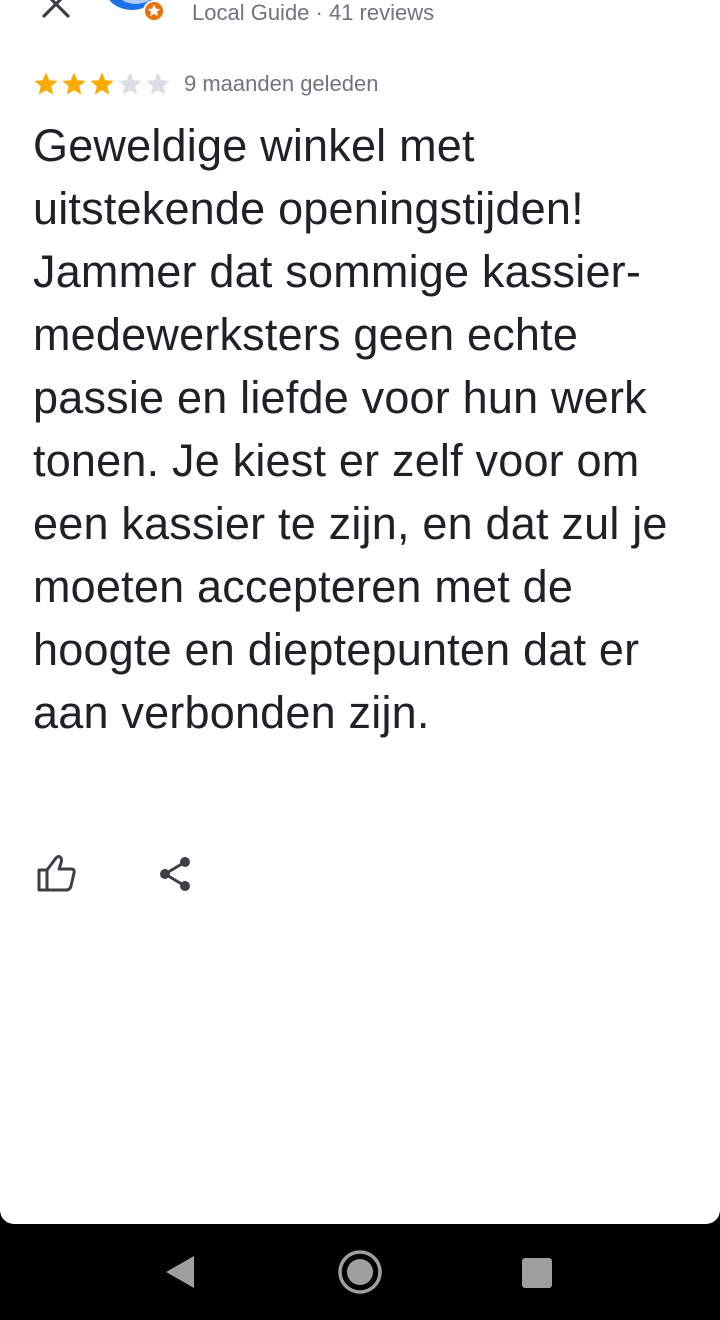  I want to click on like-button, so click(57, 873).